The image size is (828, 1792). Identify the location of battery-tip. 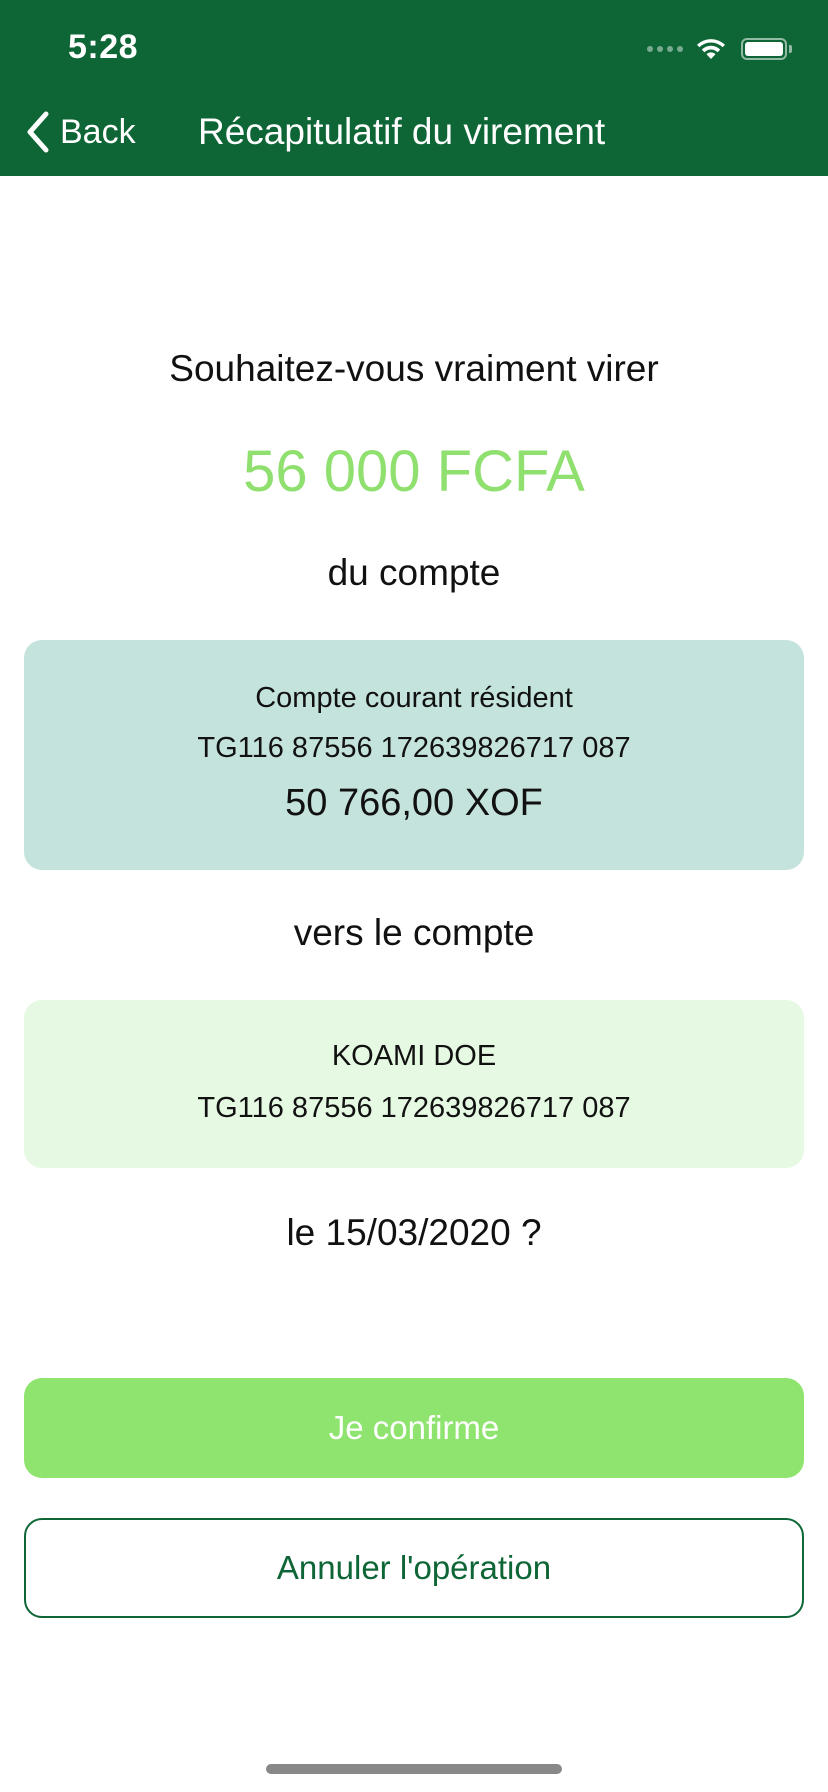
(790, 49).